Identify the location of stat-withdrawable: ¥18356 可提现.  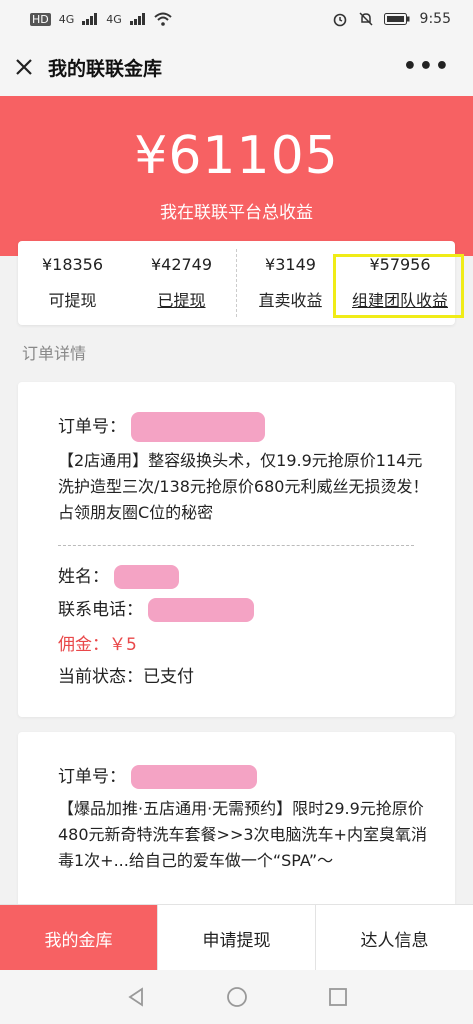
(72, 283).